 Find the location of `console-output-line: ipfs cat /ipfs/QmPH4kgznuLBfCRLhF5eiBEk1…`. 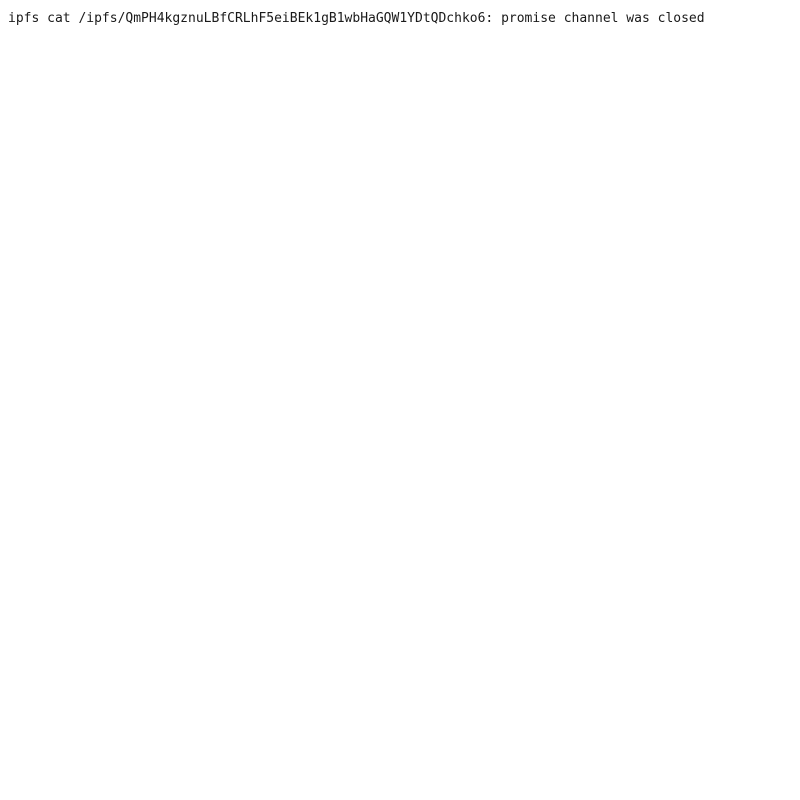

console-output-line: ipfs cat /ipfs/QmPH4kgznuLBfCRLhF5eiBEk1… is located at coordinates (356, 18).